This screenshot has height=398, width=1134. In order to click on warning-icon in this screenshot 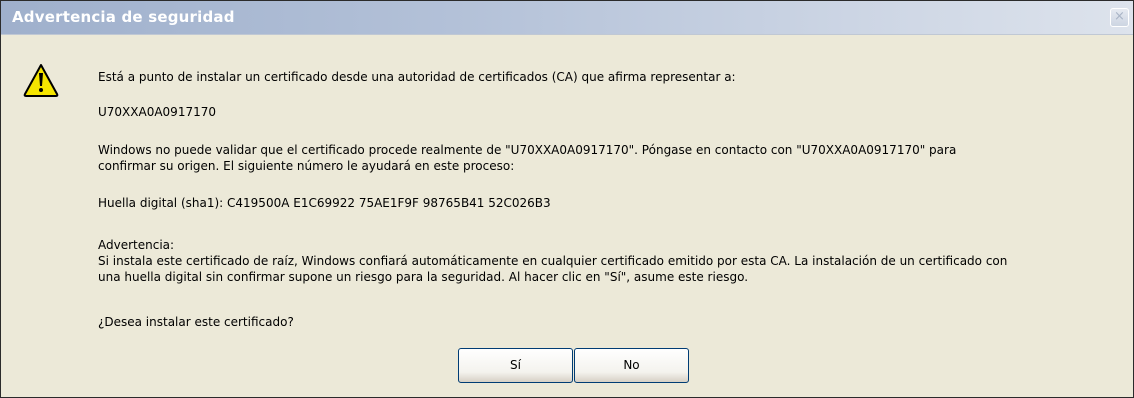, I will do `click(41, 80)`.